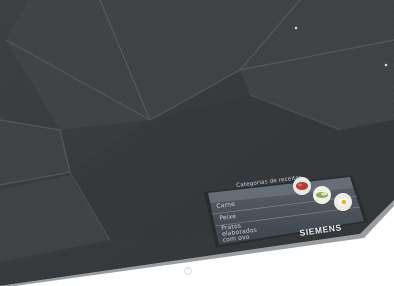 The image size is (394, 286). I want to click on fish-thumbnail-icon, so click(322, 195).